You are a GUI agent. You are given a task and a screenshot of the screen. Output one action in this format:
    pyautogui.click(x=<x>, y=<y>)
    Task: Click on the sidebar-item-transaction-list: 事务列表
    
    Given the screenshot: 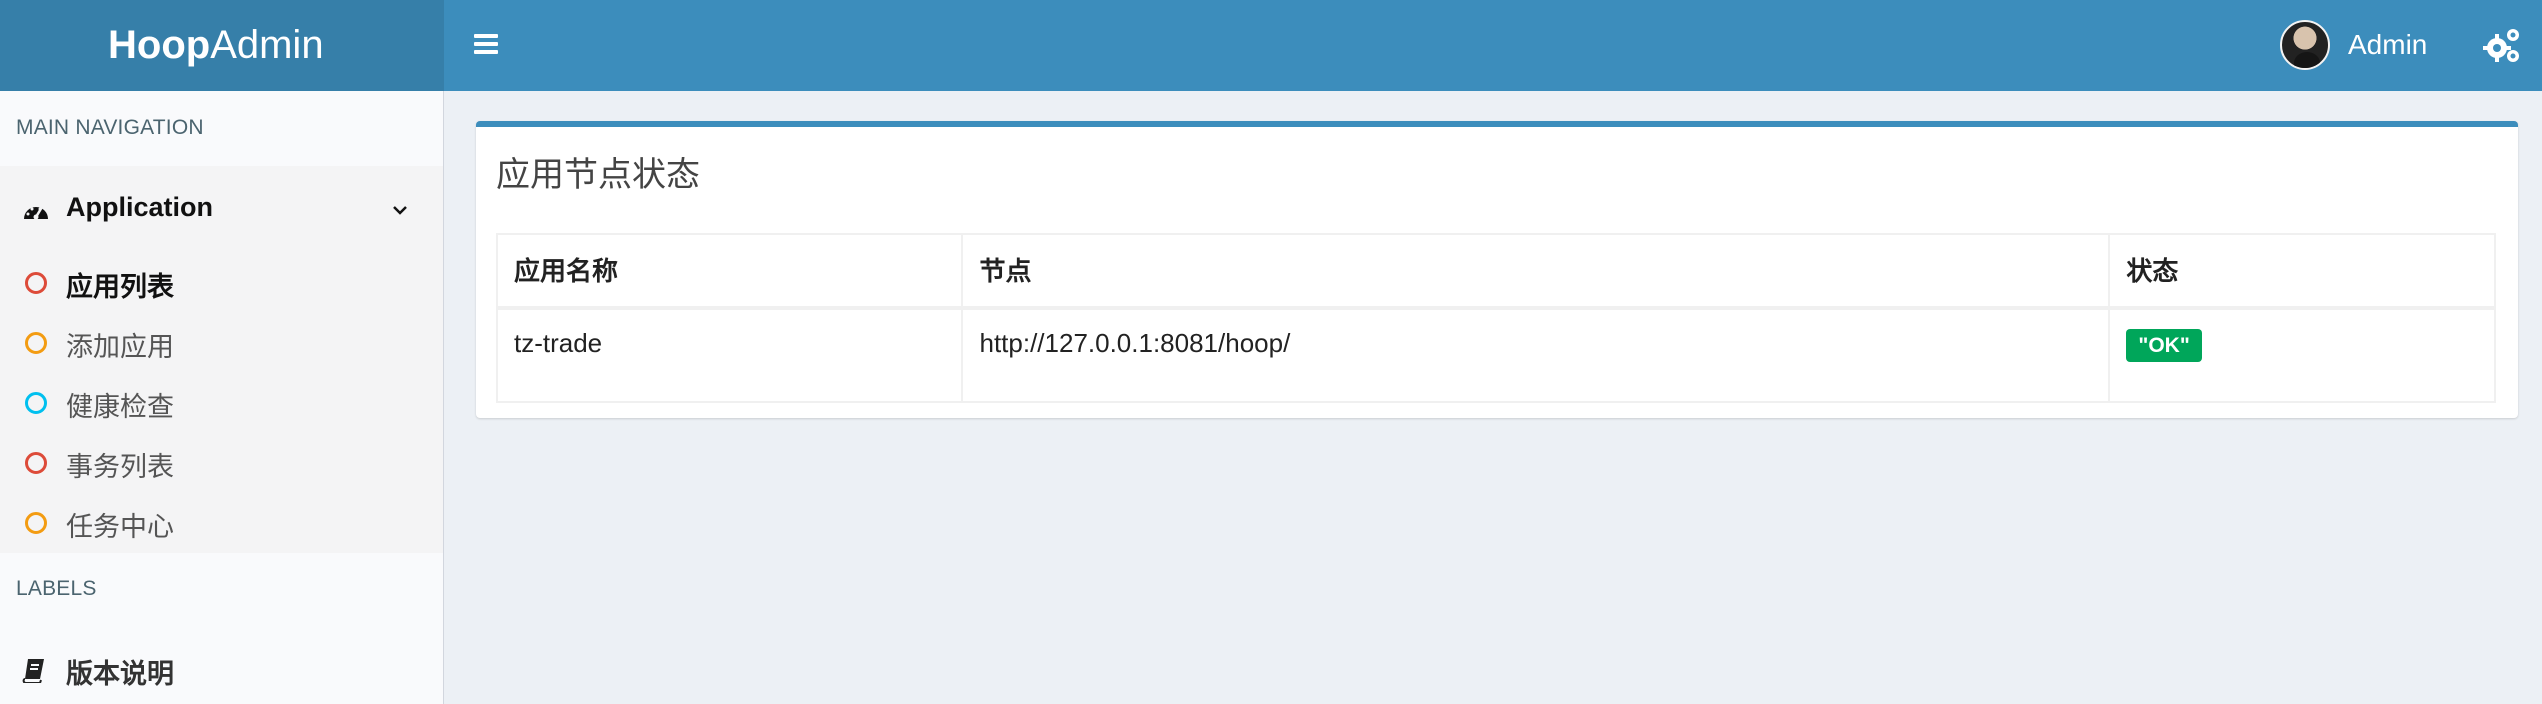 What is the action you would take?
    pyautogui.click(x=221, y=462)
    